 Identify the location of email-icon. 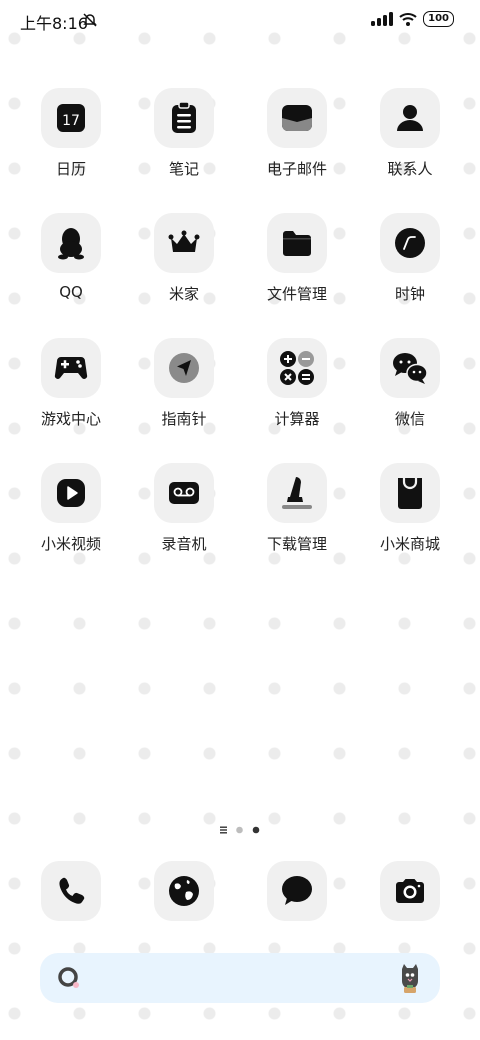
(297, 118).